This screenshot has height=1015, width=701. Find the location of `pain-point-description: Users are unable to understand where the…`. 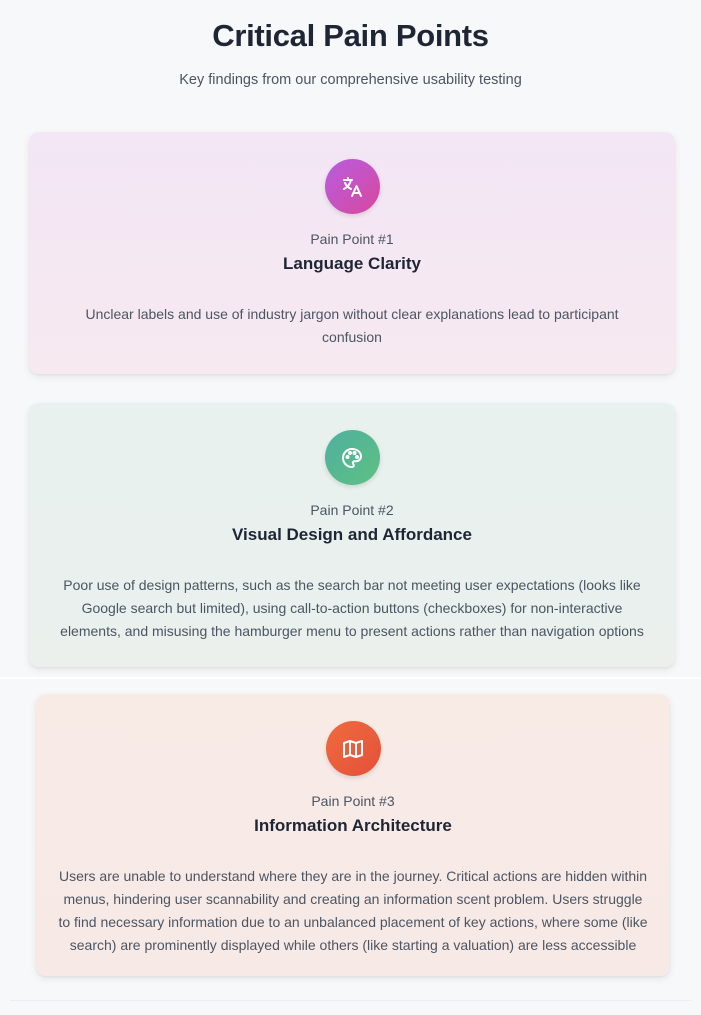

pain-point-description: Users are unable to understand where the… is located at coordinates (353, 910).